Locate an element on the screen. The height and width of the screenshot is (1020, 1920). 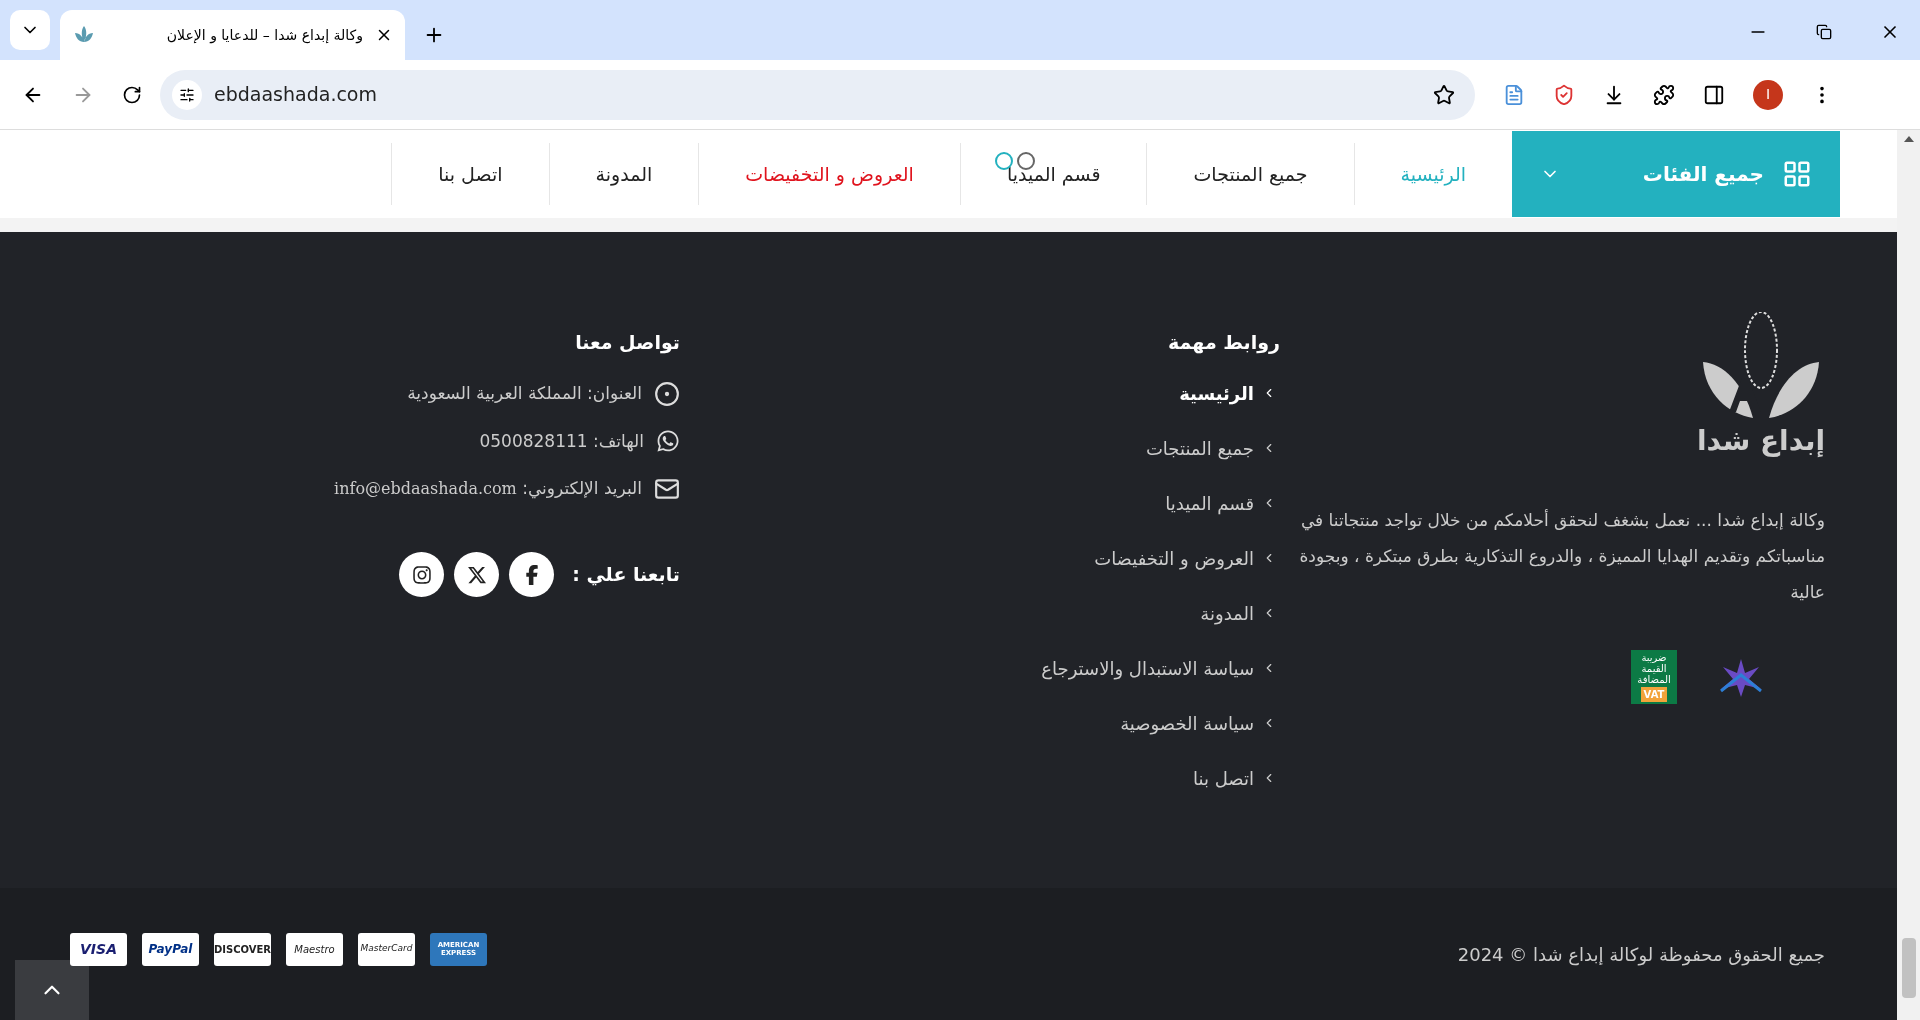
browser-tab: وكالة إبداع شدا – للدعايا و الإعلان is located at coordinates (232, 35).